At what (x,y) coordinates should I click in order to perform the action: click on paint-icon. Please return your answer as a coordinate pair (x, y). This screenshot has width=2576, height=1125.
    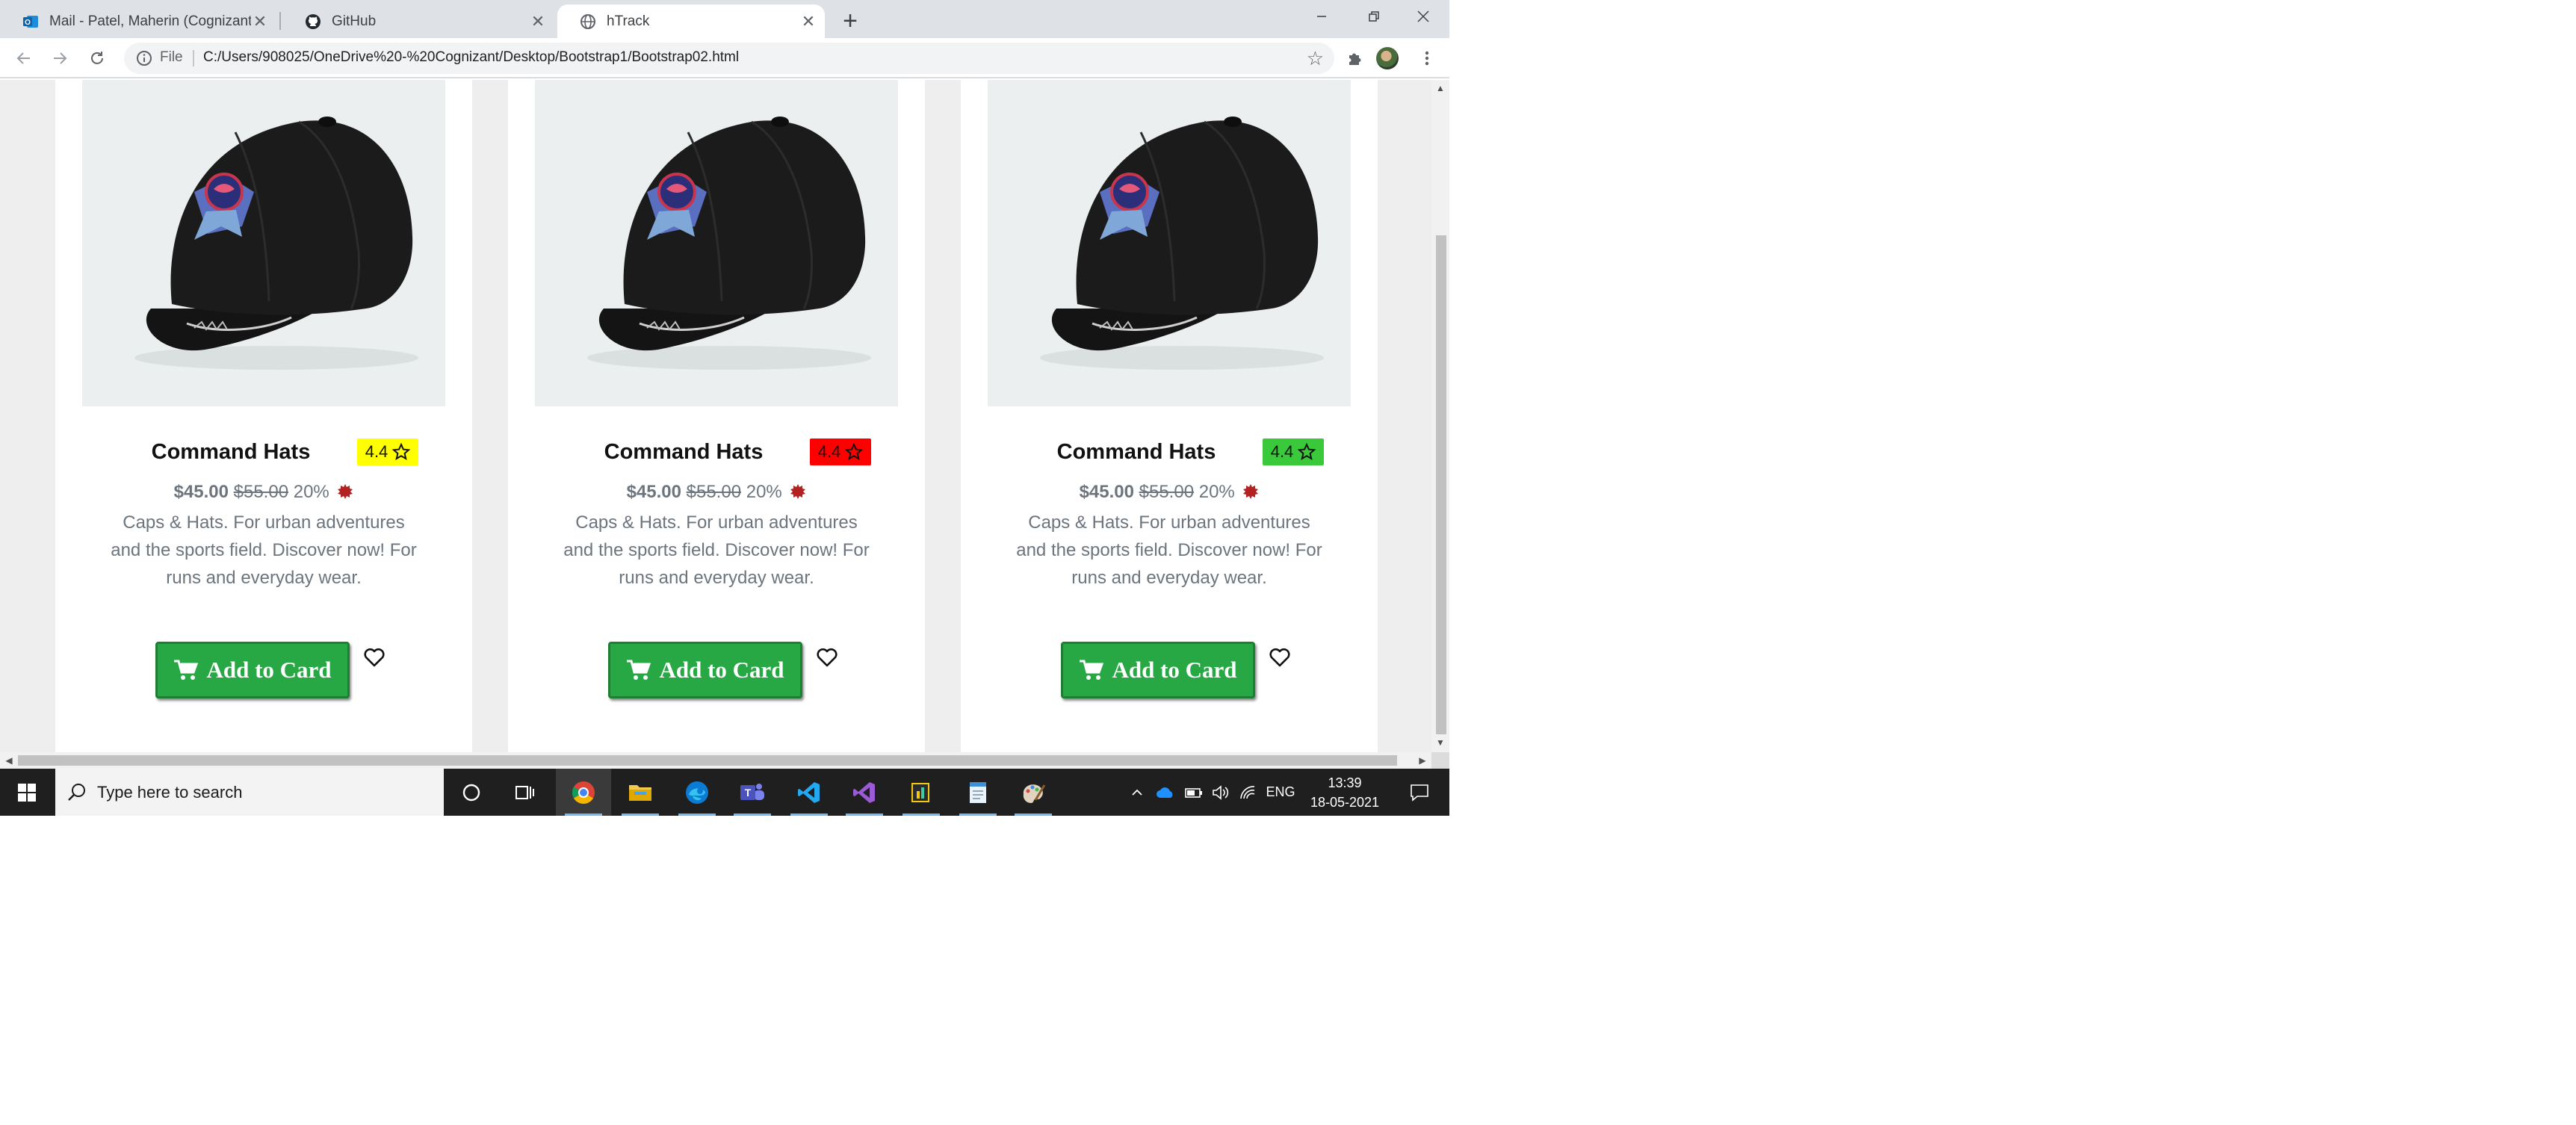
    Looking at the image, I should click on (1033, 793).